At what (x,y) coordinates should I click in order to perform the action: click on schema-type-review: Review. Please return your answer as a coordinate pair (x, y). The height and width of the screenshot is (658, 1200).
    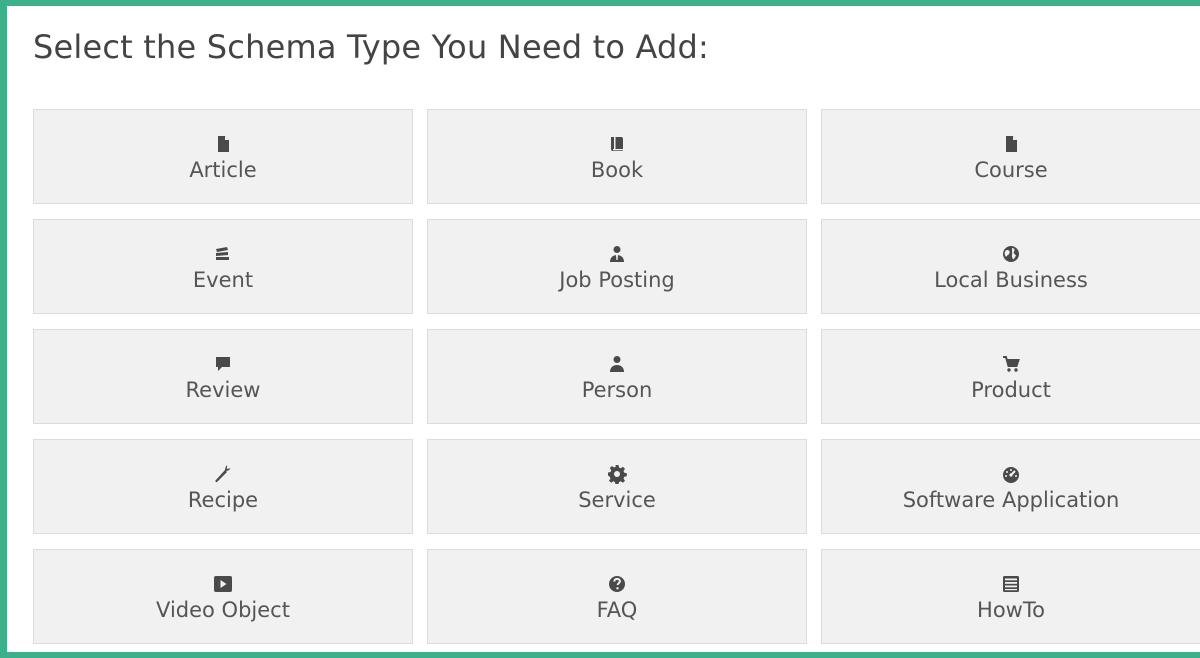
    Looking at the image, I should click on (223, 376).